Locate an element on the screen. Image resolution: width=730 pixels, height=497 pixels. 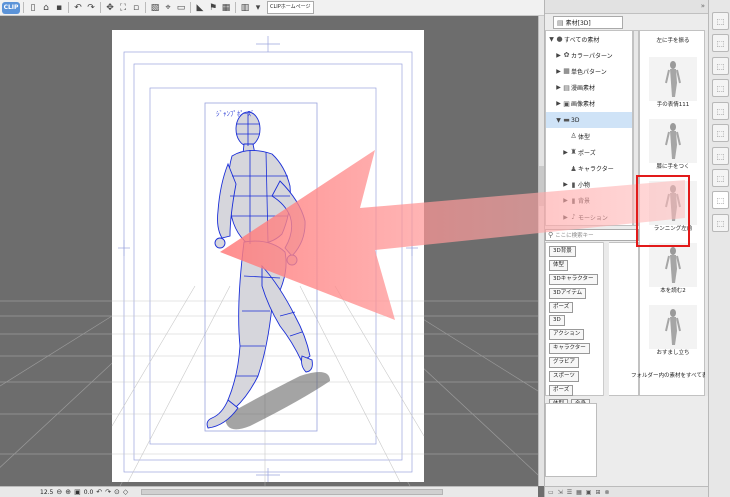
open-icon: ⌂ is located at coordinates (46, 8).